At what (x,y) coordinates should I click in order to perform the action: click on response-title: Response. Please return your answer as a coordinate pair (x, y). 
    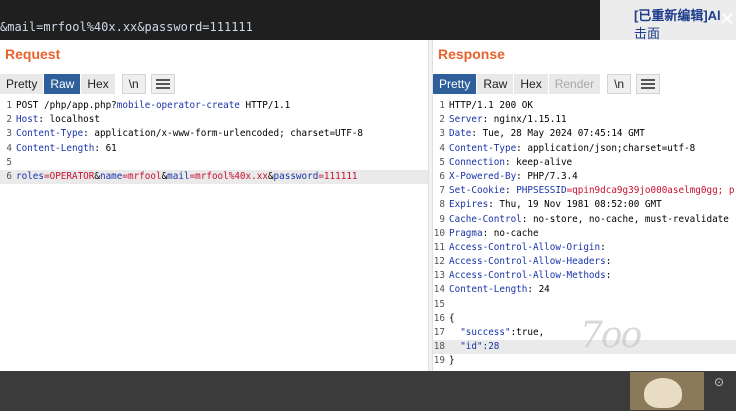
    Looking at the image, I should click on (471, 54).